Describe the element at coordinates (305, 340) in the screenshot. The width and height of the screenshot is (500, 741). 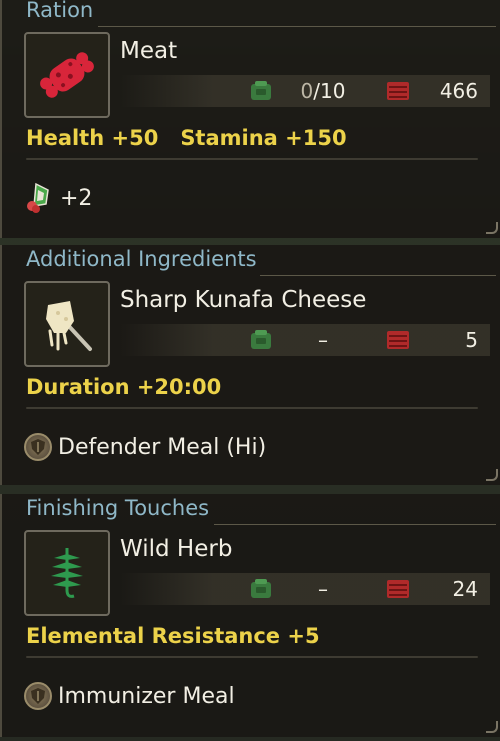
I see `item-stat-row: – 5` at that location.